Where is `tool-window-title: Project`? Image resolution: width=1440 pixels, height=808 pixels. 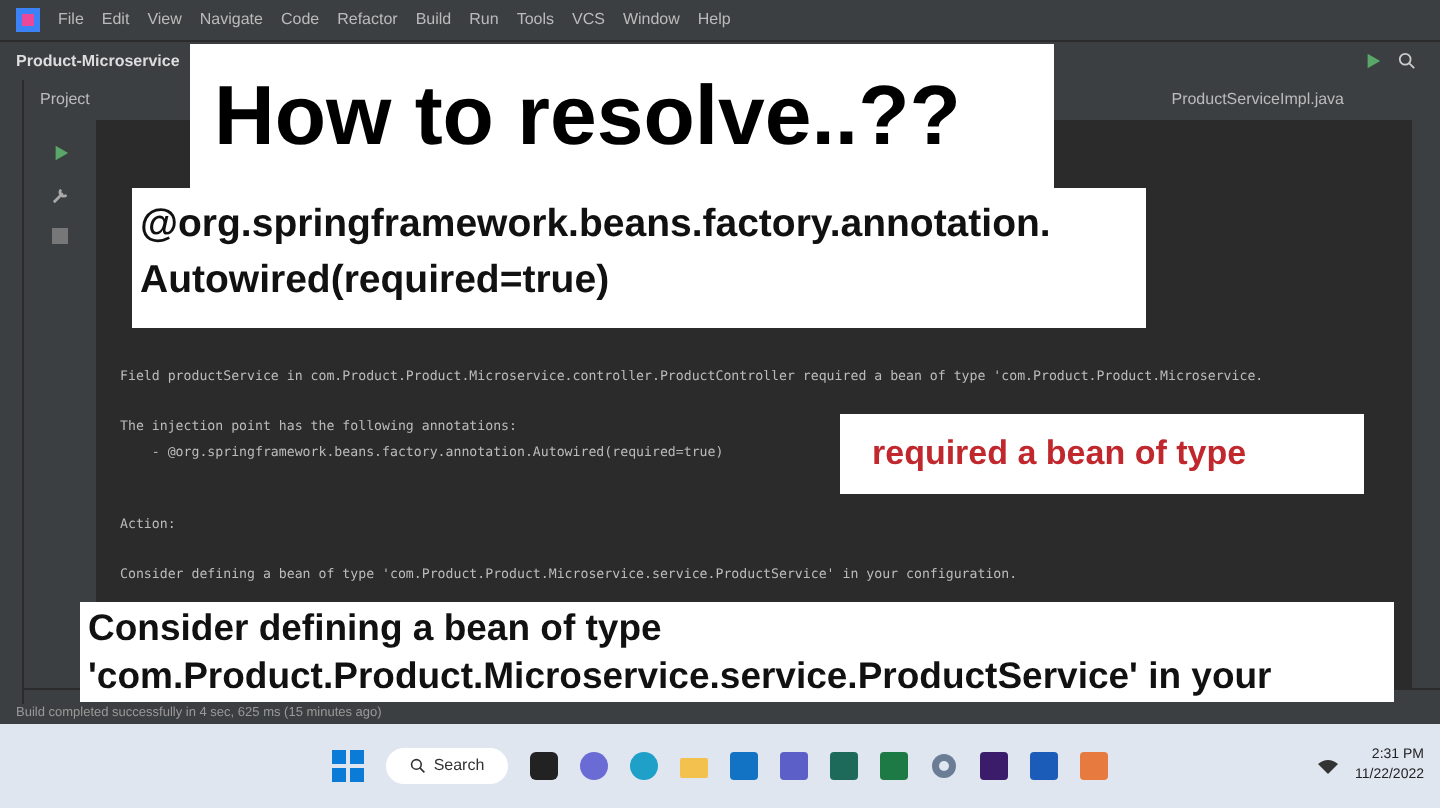 tool-window-title: Project is located at coordinates (65, 100).